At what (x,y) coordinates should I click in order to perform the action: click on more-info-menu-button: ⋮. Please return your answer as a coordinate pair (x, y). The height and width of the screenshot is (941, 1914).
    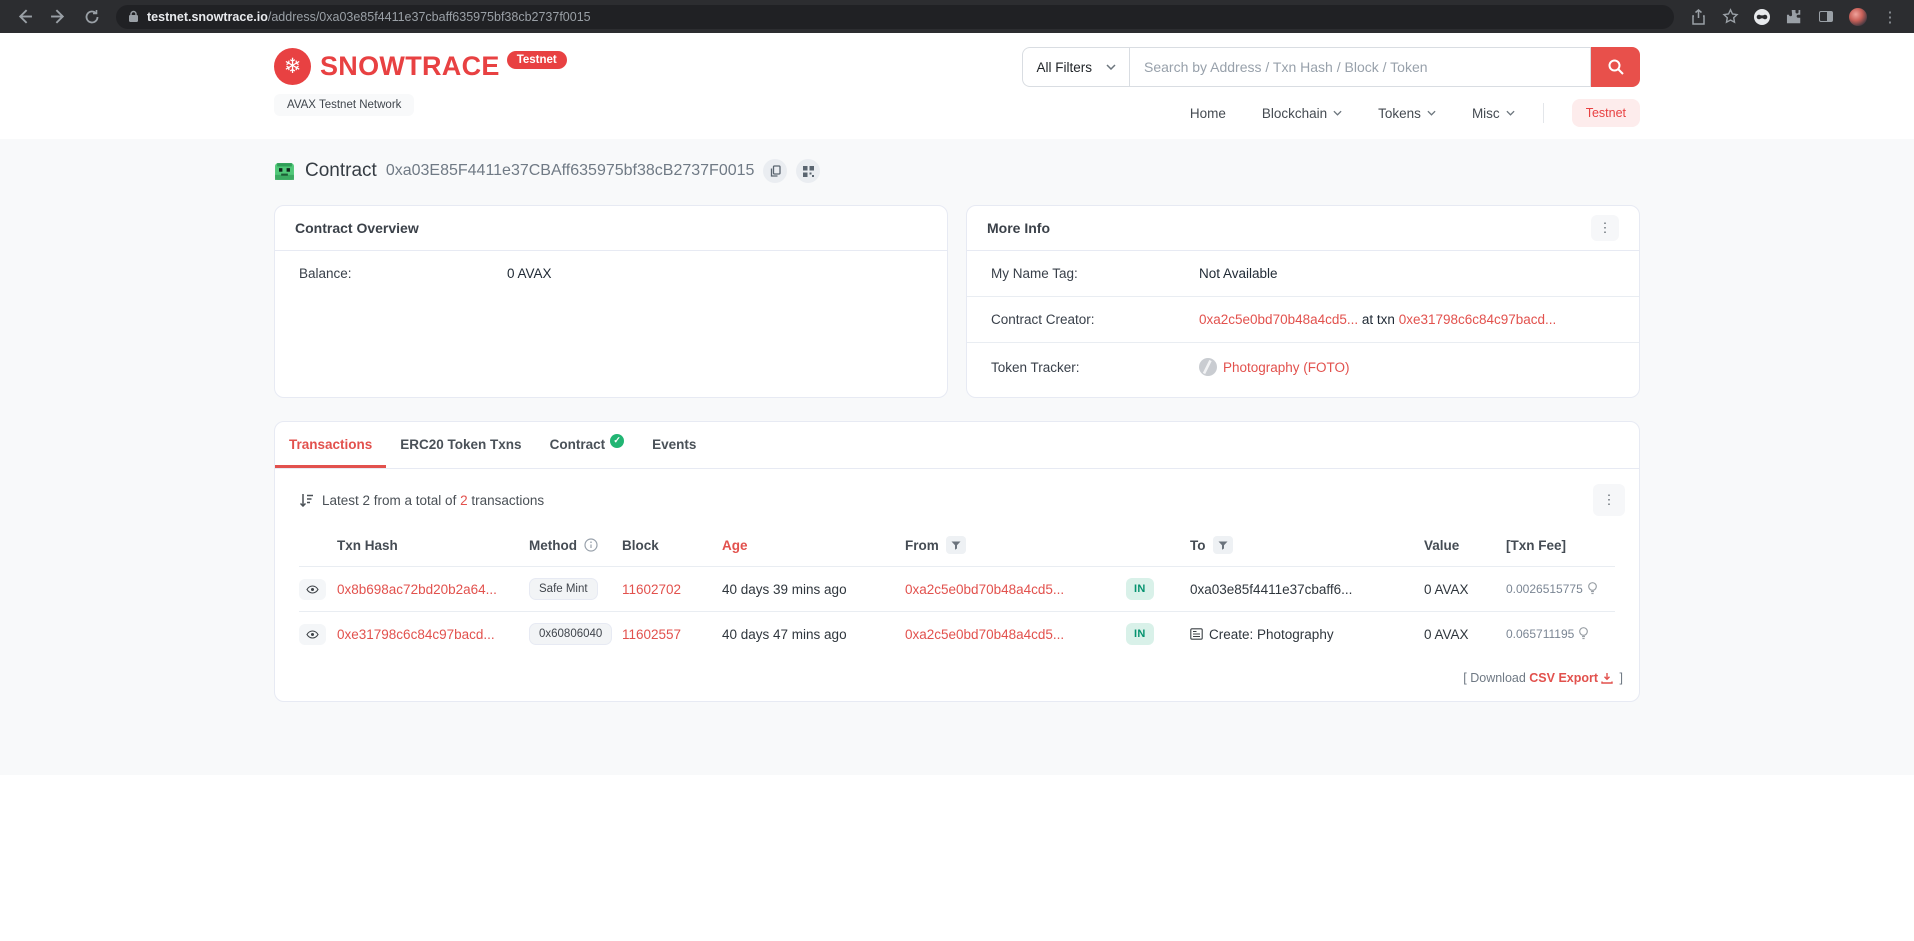
    Looking at the image, I should click on (1605, 228).